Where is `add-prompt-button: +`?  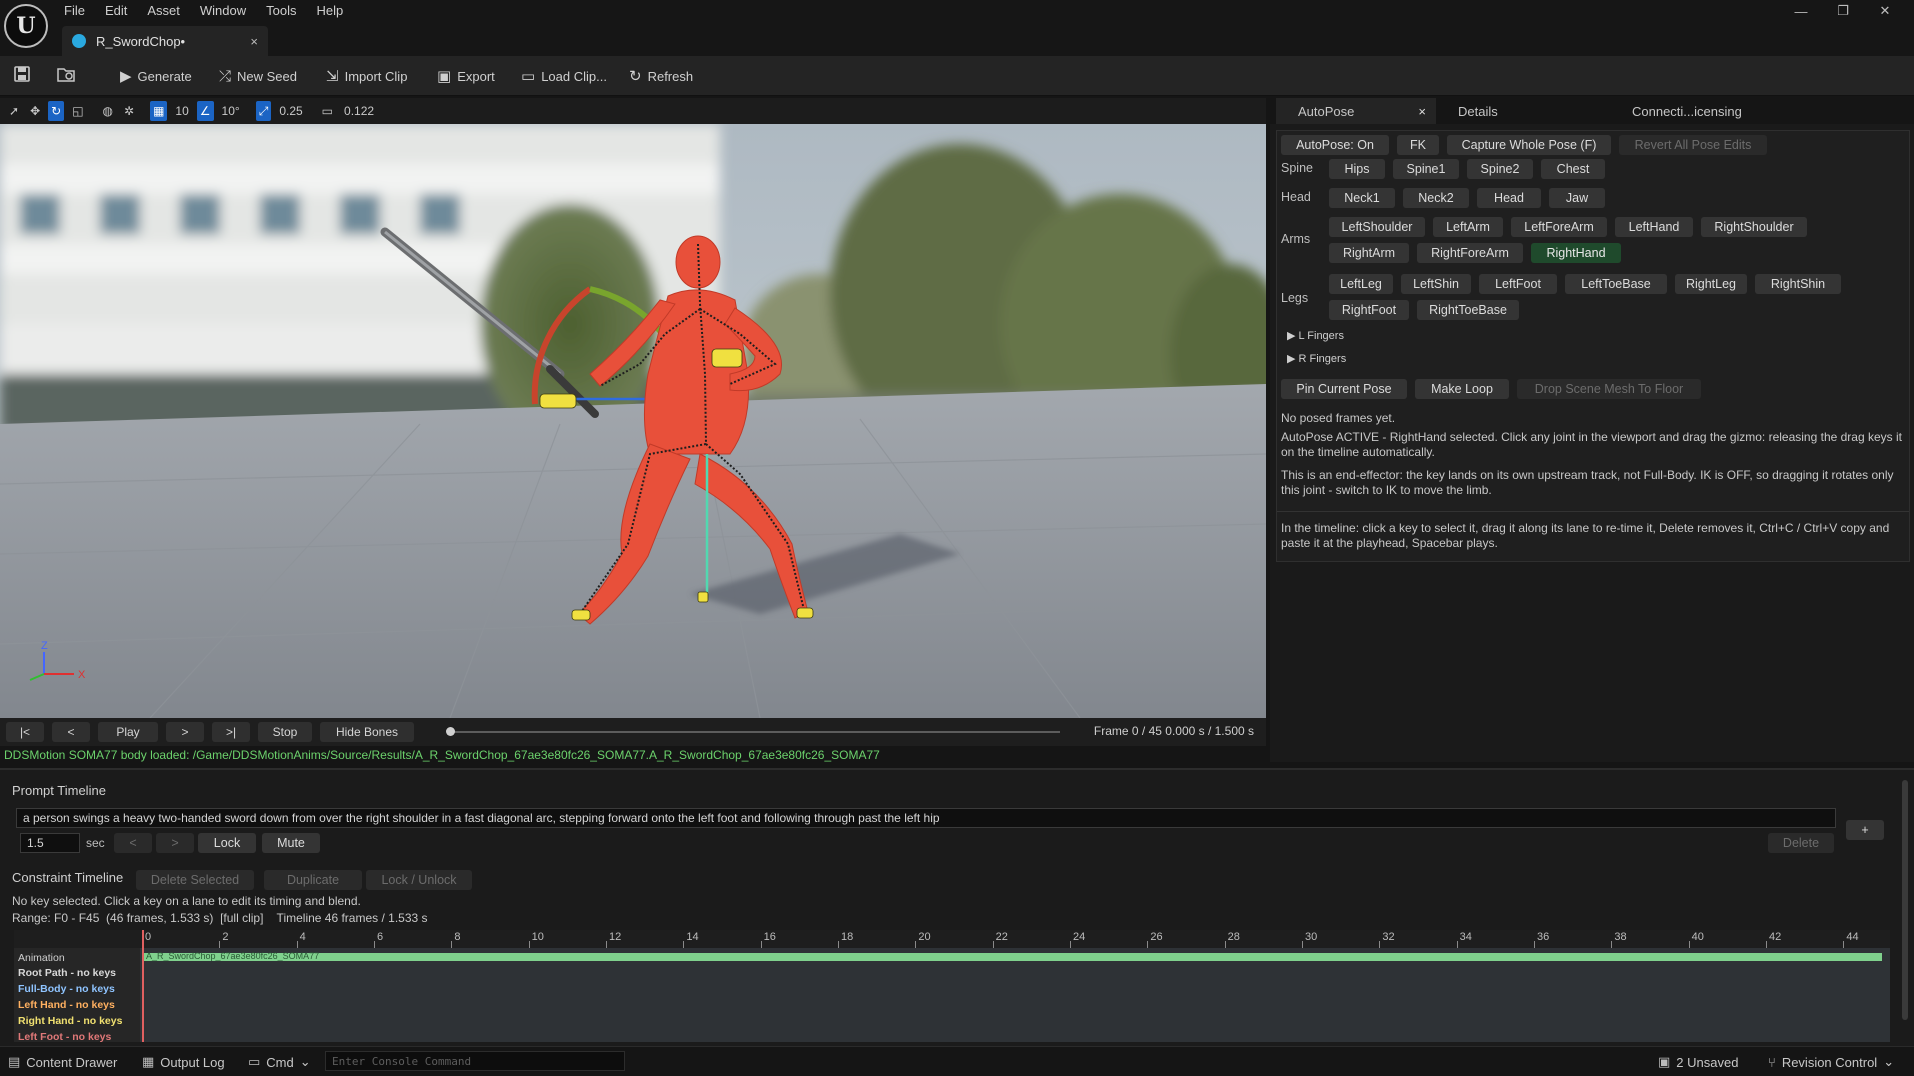
add-prompt-button: + is located at coordinates (1865, 830).